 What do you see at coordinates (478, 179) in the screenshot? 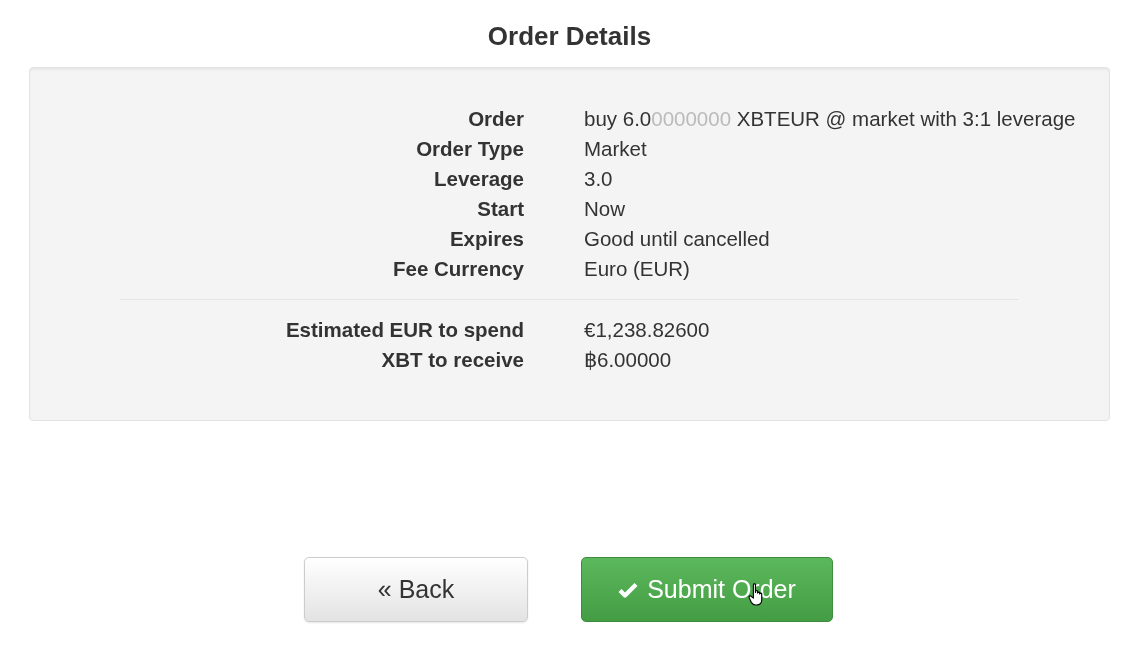
I see `field-label: Leverage` at bounding box center [478, 179].